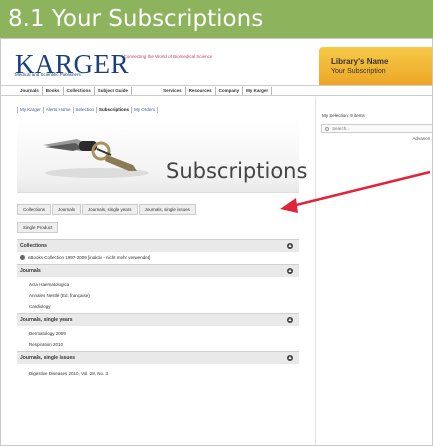 The image size is (433, 446). What do you see at coordinates (216, 19) in the screenshot?
I see `slide-title: 8.1 Your Subscriptions` at bounding box center [216, 19].